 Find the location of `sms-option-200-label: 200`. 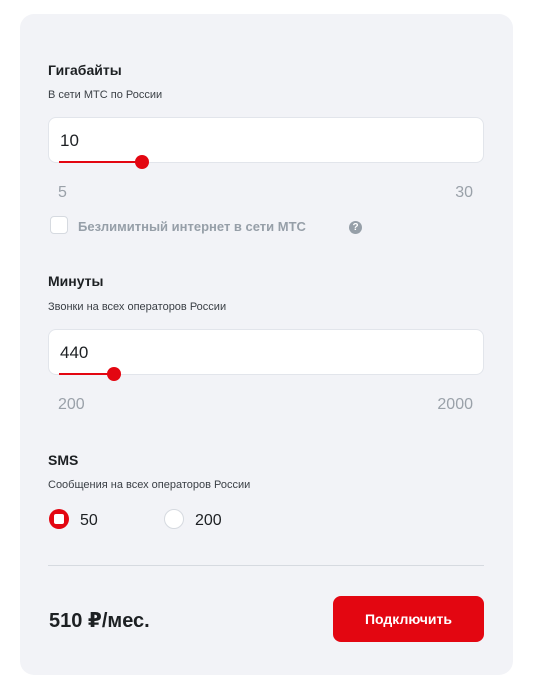

sms-option-200-label: 200 is located at coordinates (208, 520).